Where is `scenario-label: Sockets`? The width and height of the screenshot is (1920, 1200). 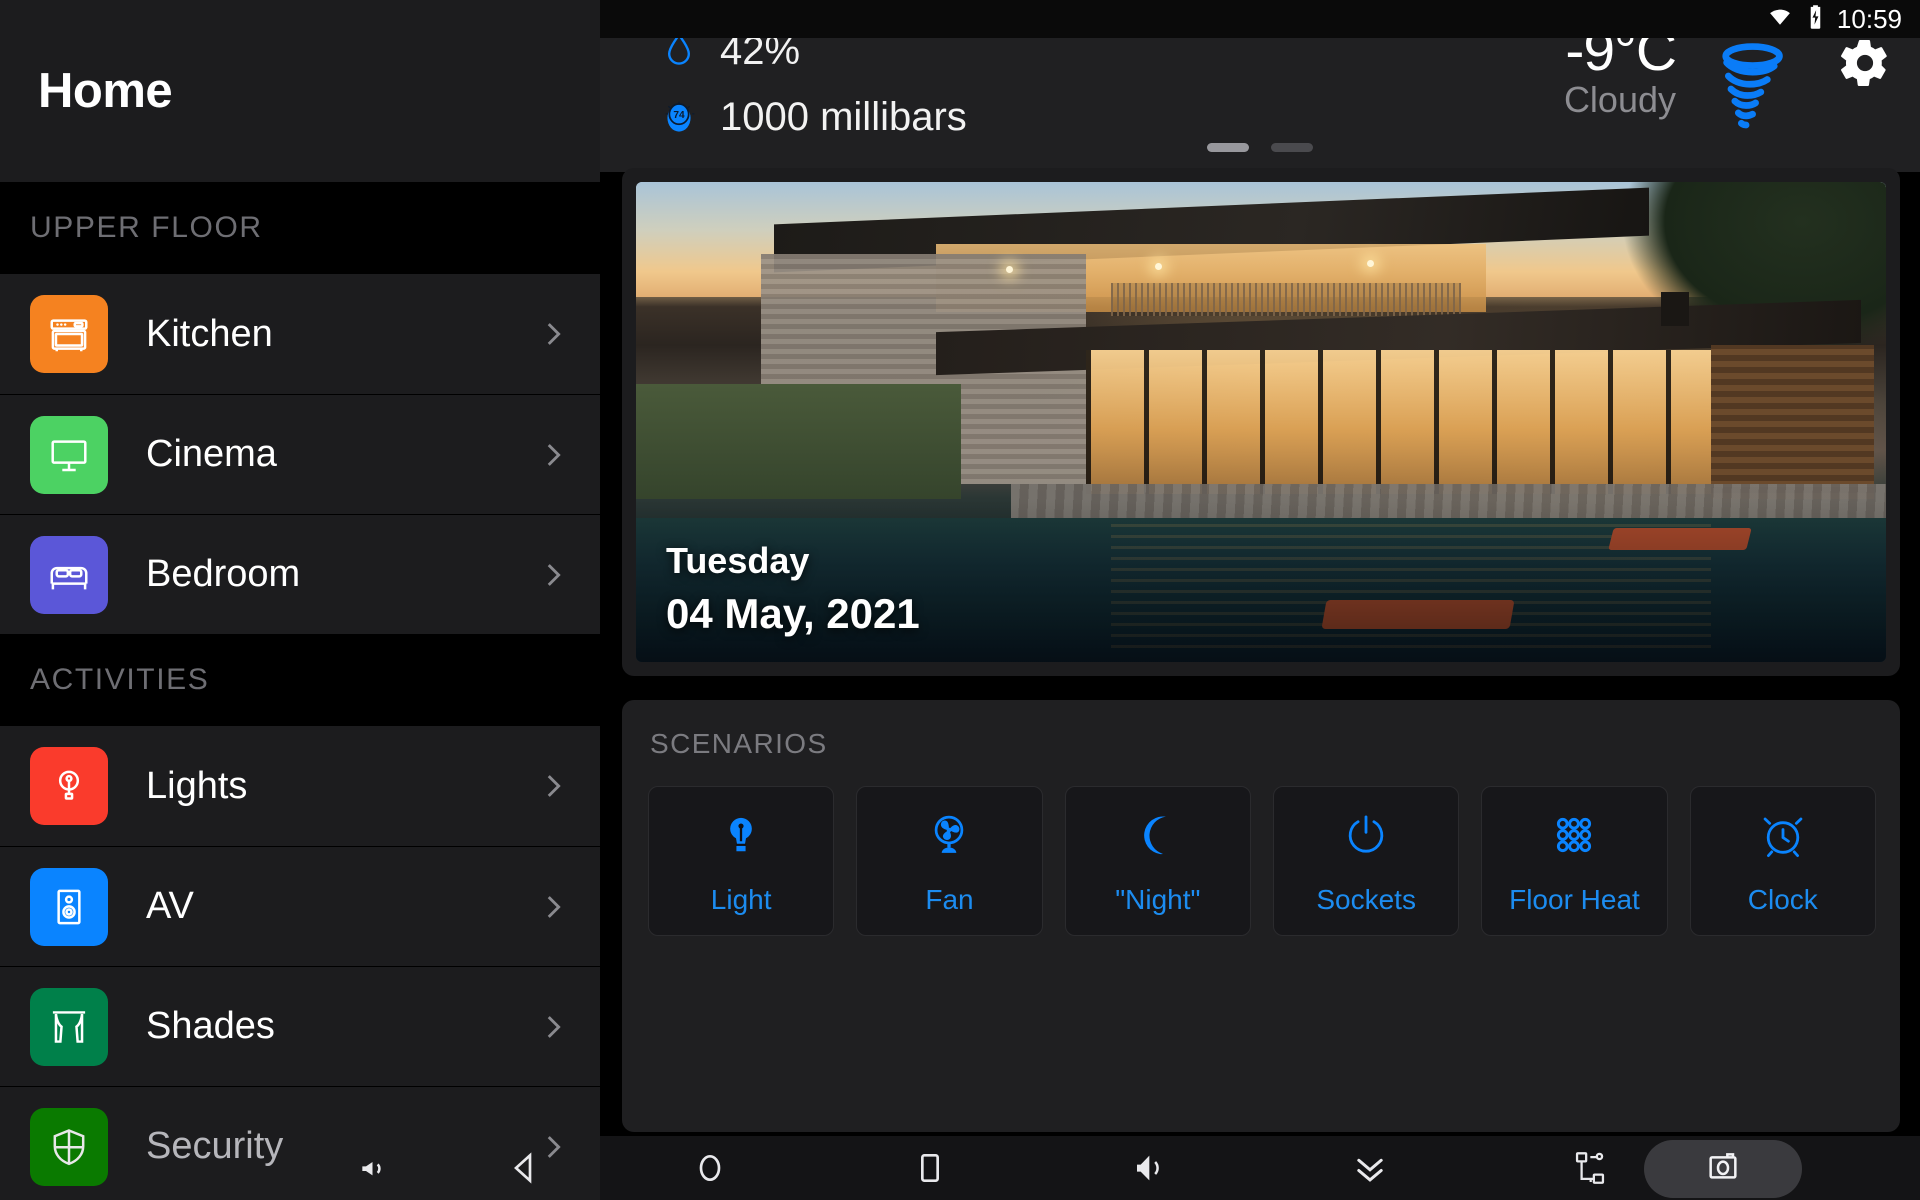 scenario-label: Sockets is located at coordinates (1366, 899).